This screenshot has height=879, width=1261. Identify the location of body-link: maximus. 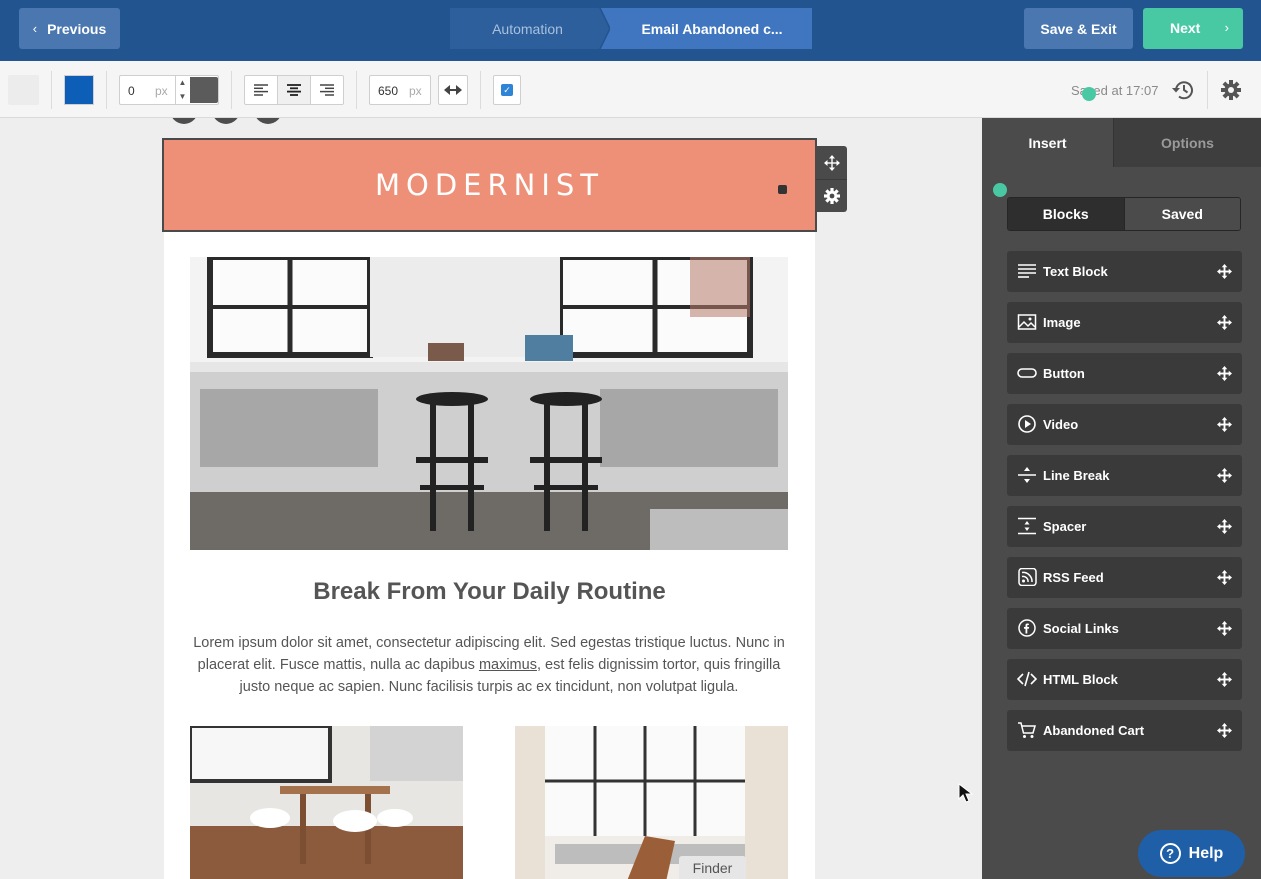
(508, 665).